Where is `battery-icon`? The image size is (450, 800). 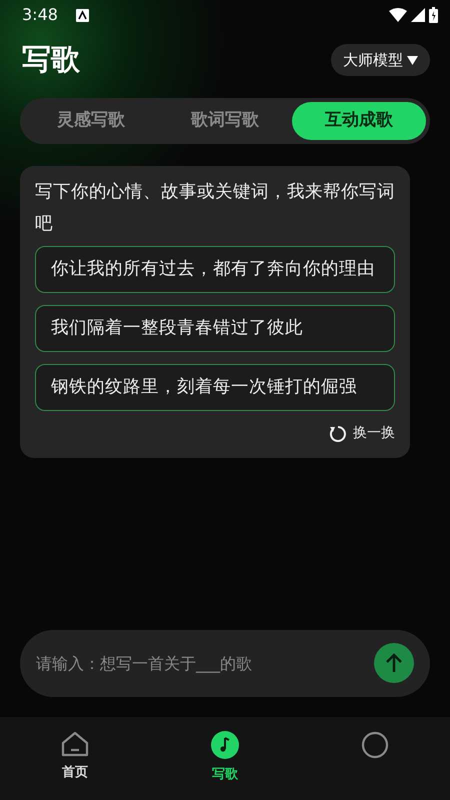 battery-icon is located at coordinates (433, 15).